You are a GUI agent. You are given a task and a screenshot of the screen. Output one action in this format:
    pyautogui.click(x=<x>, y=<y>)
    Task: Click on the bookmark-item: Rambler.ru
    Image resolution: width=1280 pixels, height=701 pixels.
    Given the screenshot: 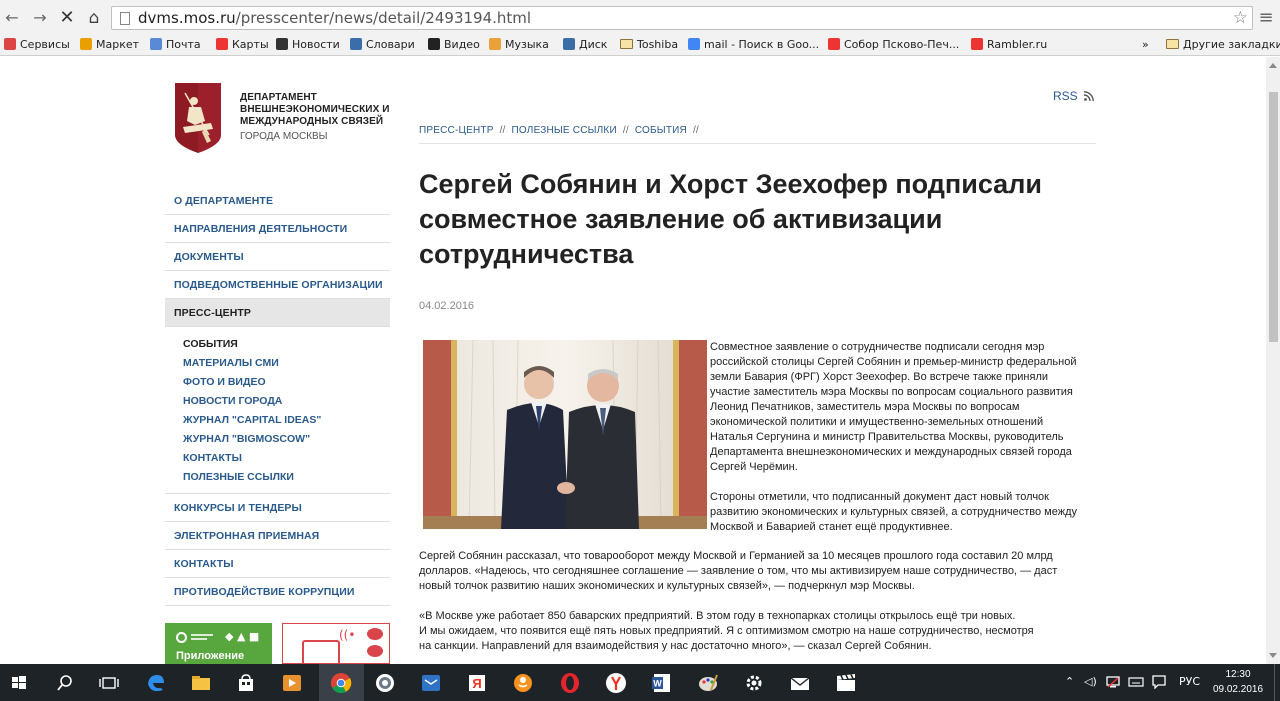 What is the action you would take?
    pyautogui.click(x=1009, y=45)
    